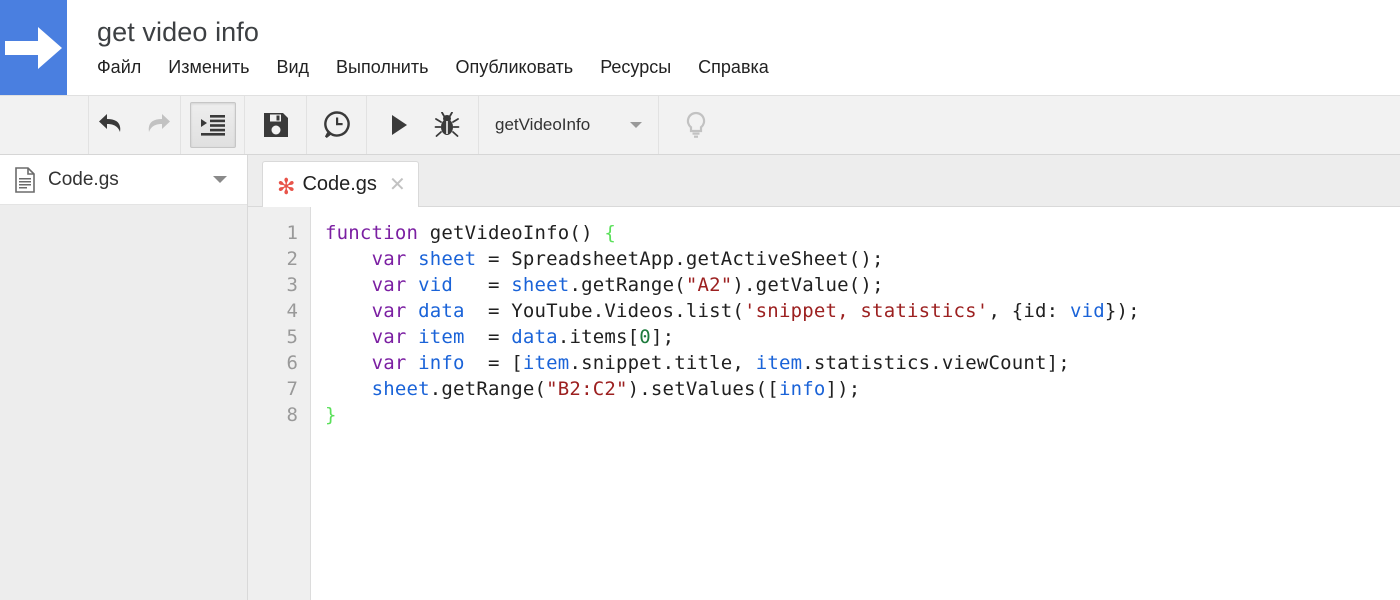 Image resolution: width=1400 pixels, height=600 pixels. What do you see at coordinates (709, 285) in the screenshot?
I see `code-token: "A2"` at bounding box center [709, 285].